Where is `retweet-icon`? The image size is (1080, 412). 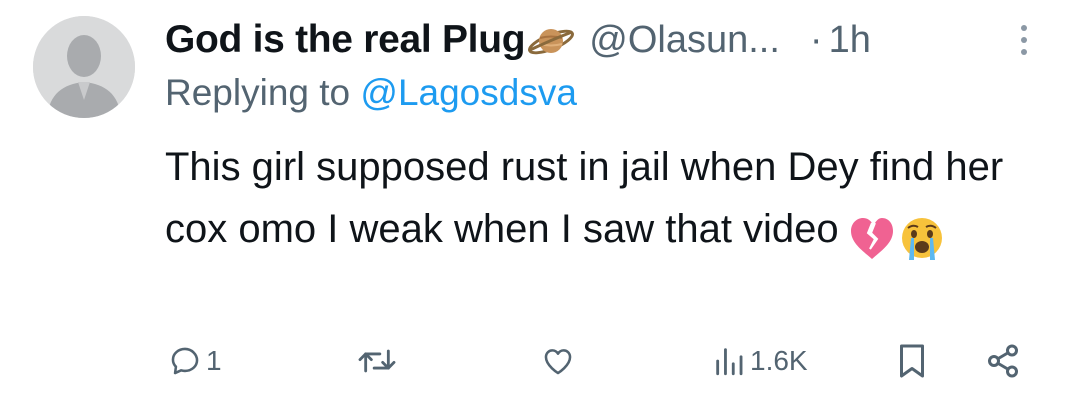 retweet-icon is located at coordinates (377, 361).